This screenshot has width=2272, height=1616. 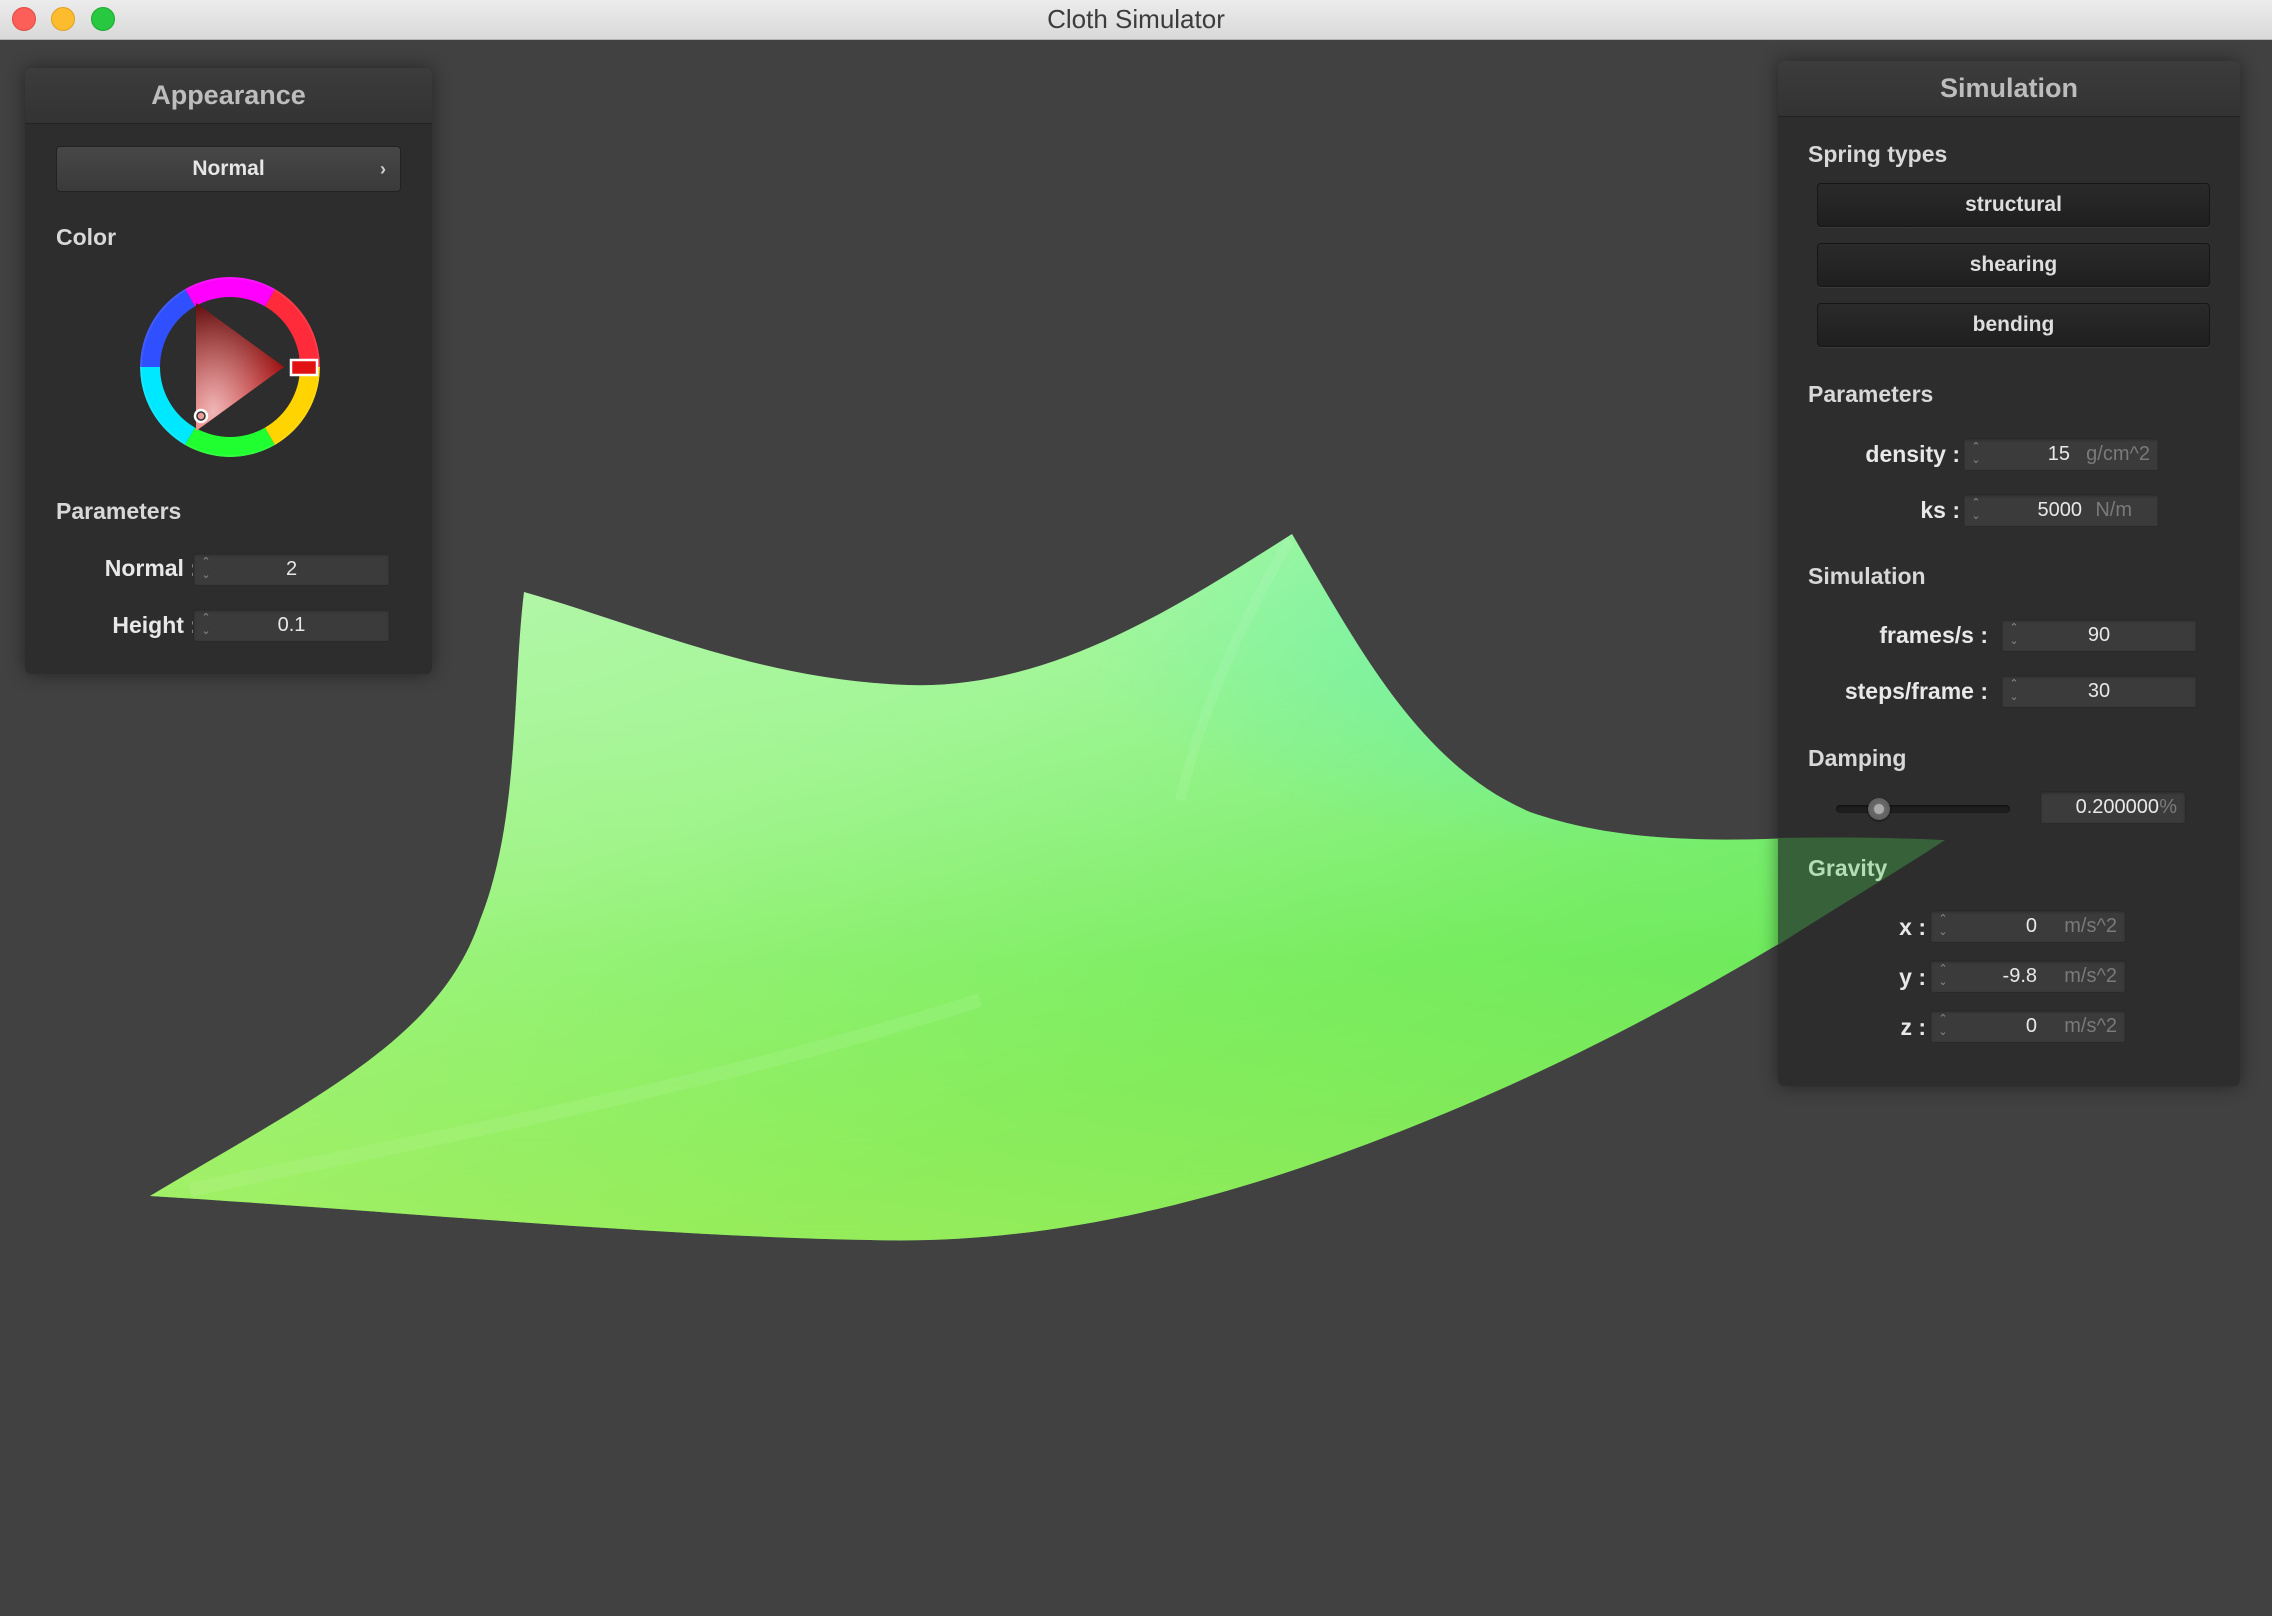 What do you see at coordinates (1867, 576) in the screenshot?
I see `simulation-section-label: Simulation` at bounding box center [1867, 576].